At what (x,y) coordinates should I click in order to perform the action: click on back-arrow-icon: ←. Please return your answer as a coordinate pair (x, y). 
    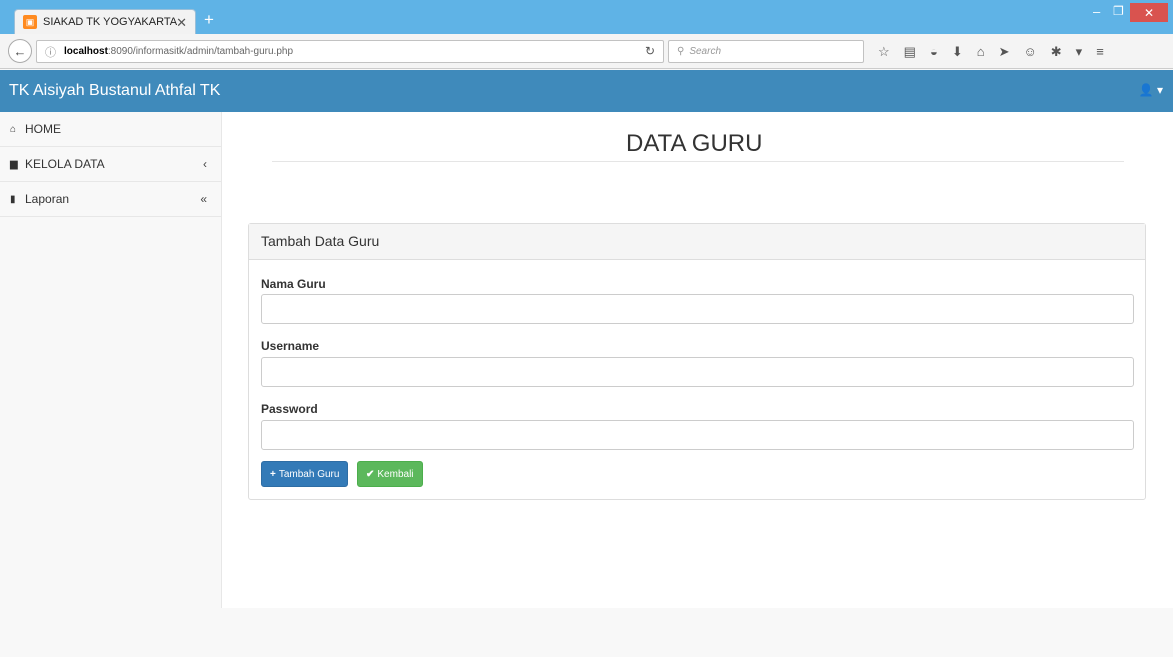
    Looking at the image, I should click on (20, 51).